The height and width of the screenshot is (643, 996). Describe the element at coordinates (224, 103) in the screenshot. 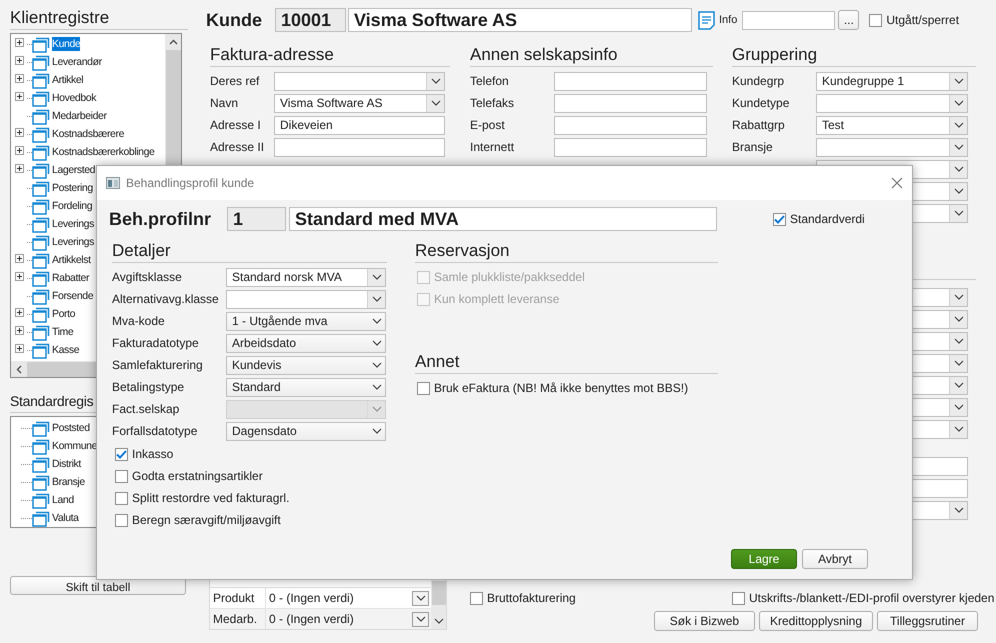

I see `field-label: Navn` at that location.